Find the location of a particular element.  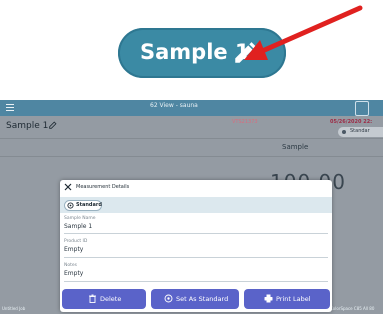

set-as-standard-label: Set As Standard is located at coordinates (202, 299).